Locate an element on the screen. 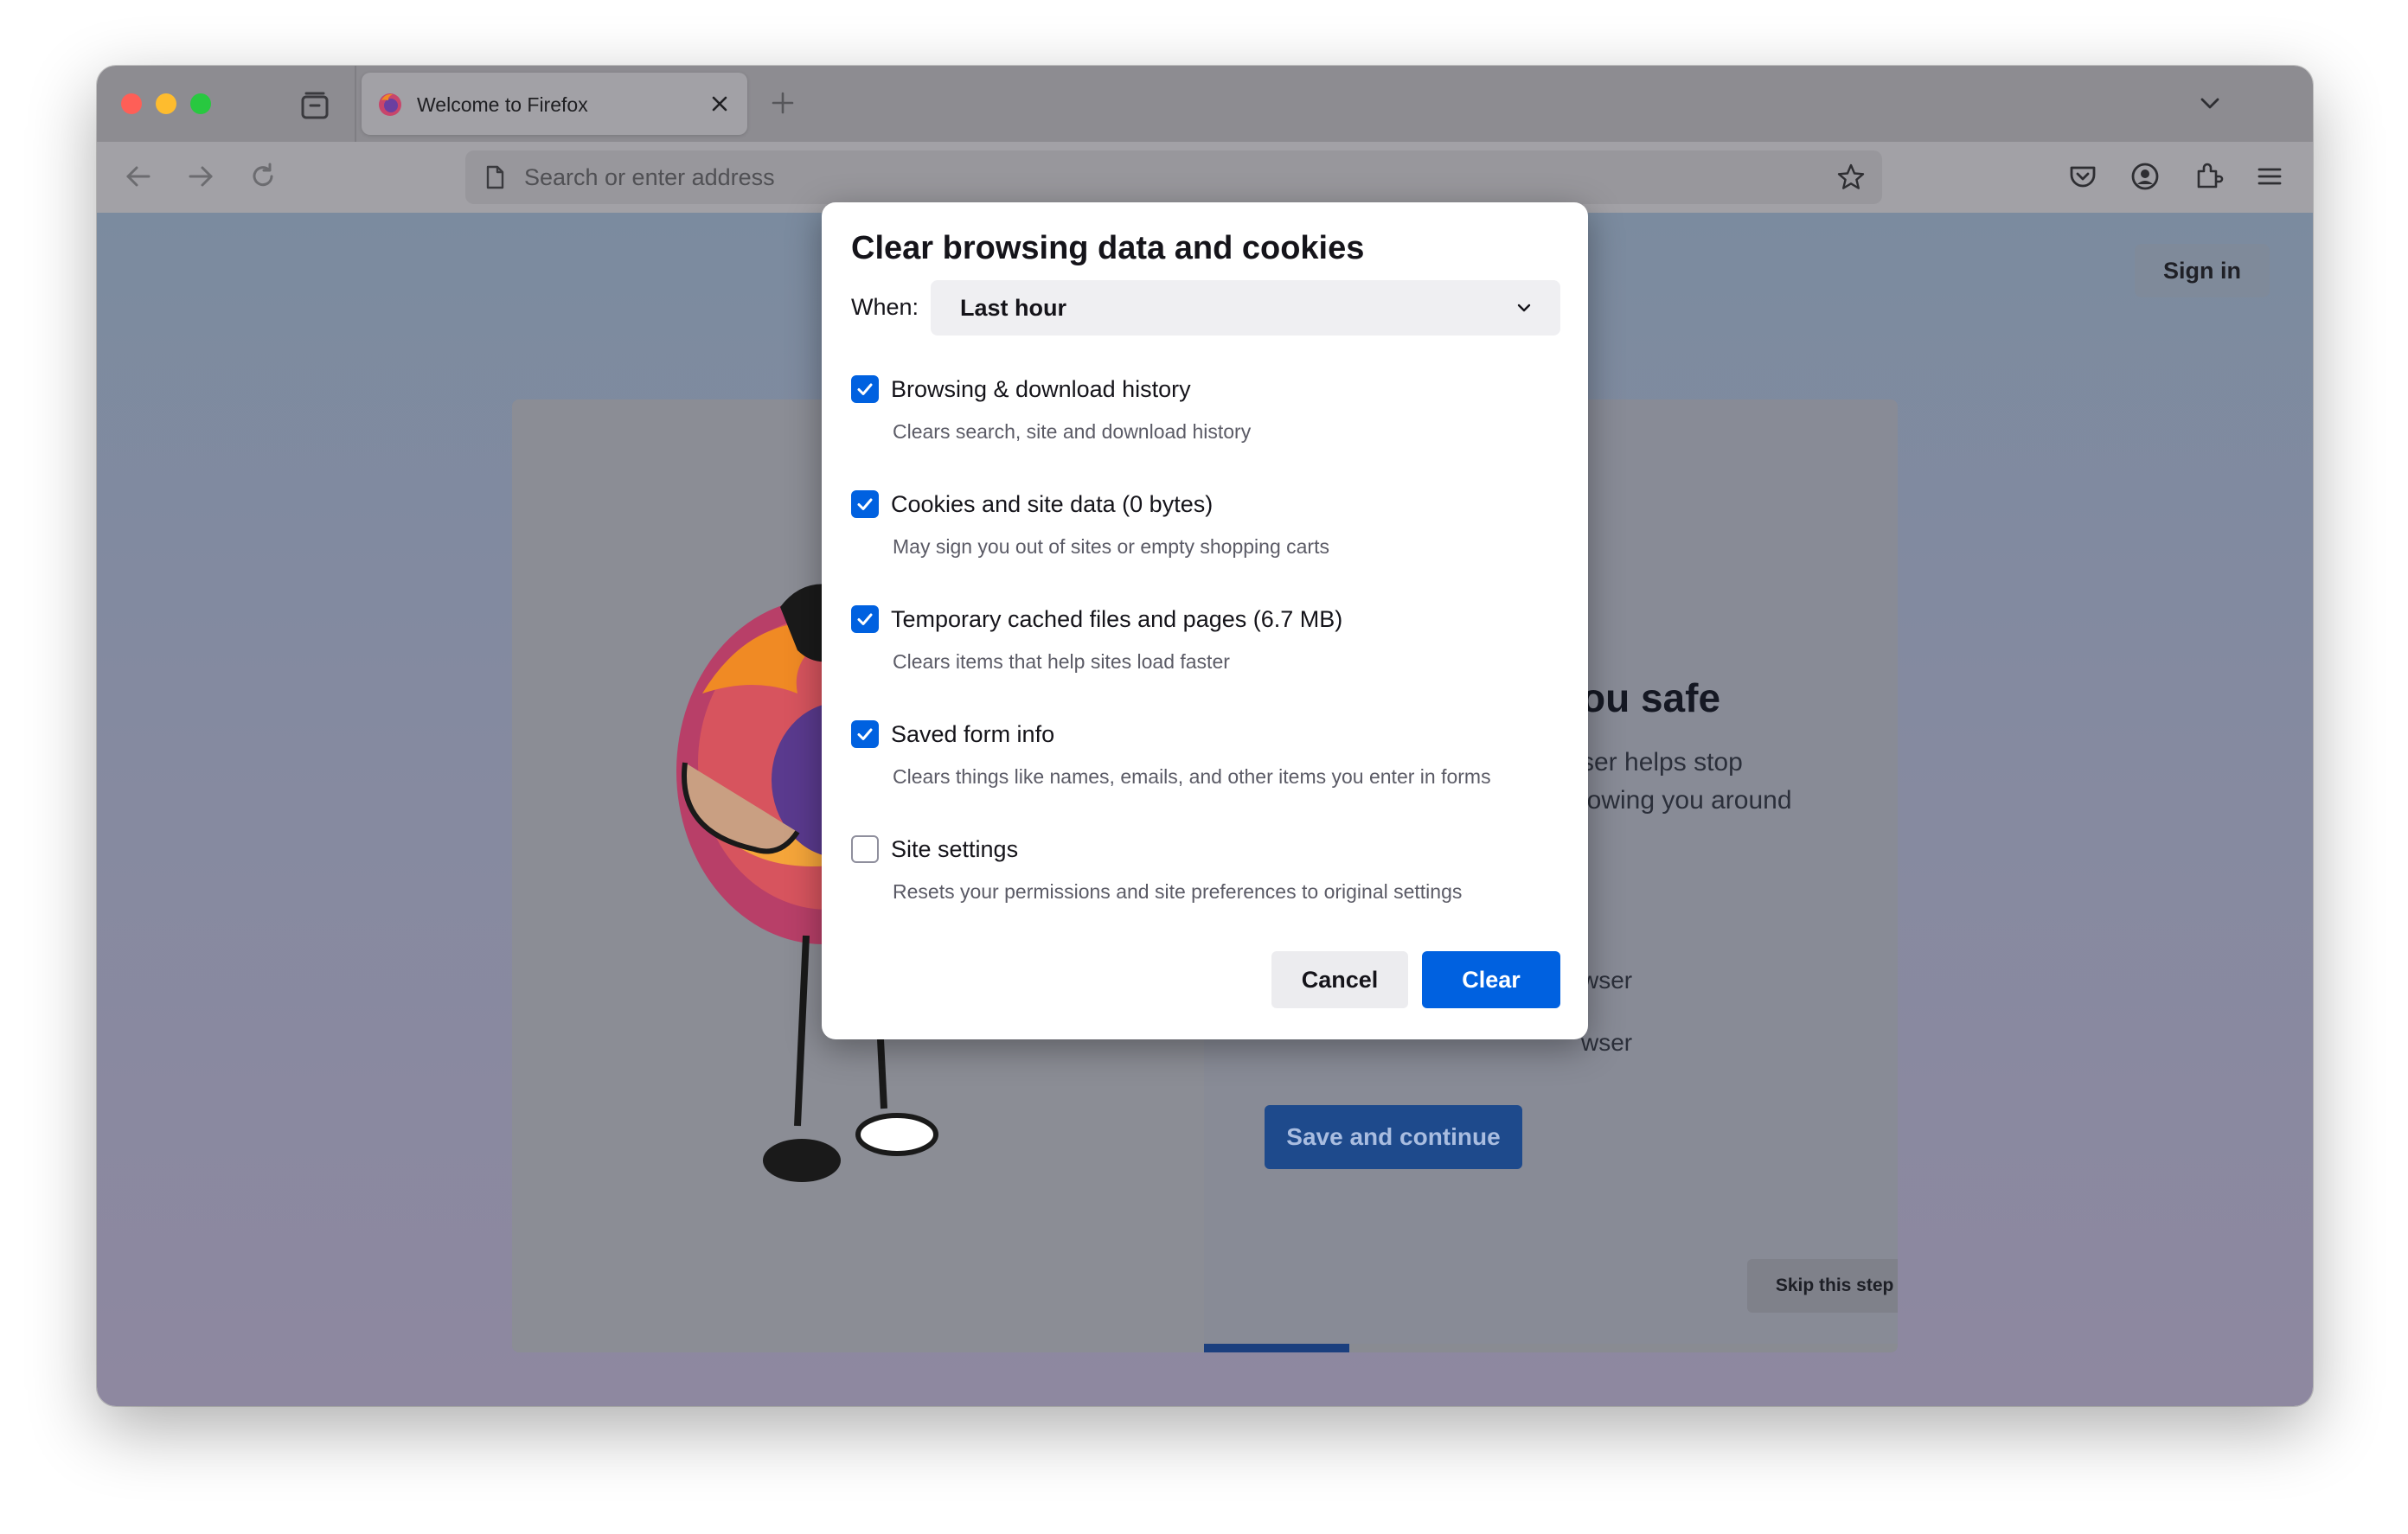  card-option-2: wser is located at coordinates (1607, 1042).